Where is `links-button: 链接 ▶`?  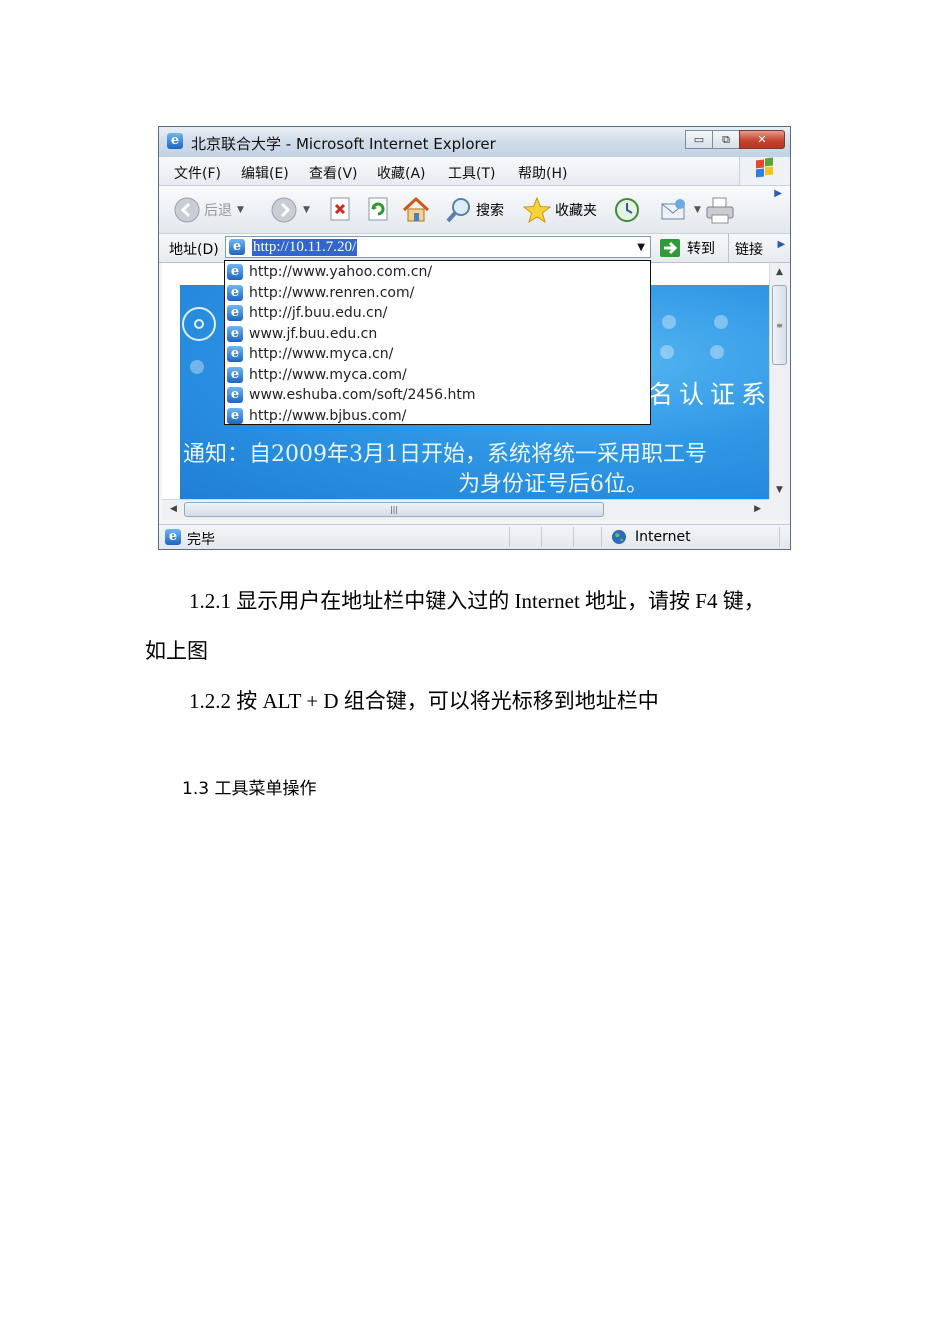
links-button: 链接 ▶ is located at coordinates (756, 248).